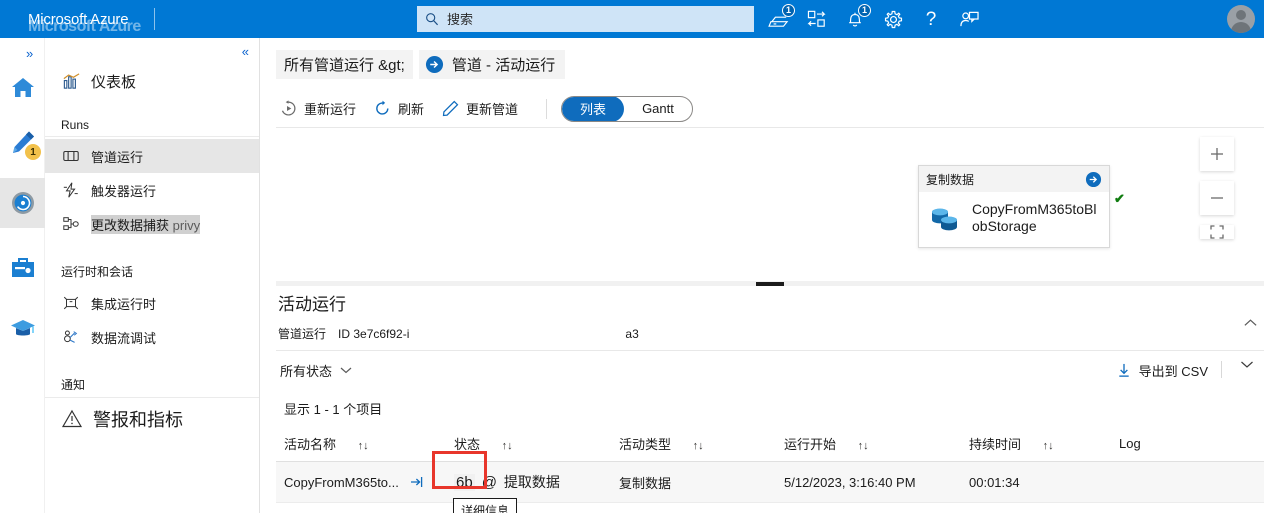 This screenshot has height=513, width=1264. What do you see at coordinates (124, 338) in the screenshot?
I see `sidebar-item-dataflow-debug-label: 数据流调试` at bounding box center [124, 338].